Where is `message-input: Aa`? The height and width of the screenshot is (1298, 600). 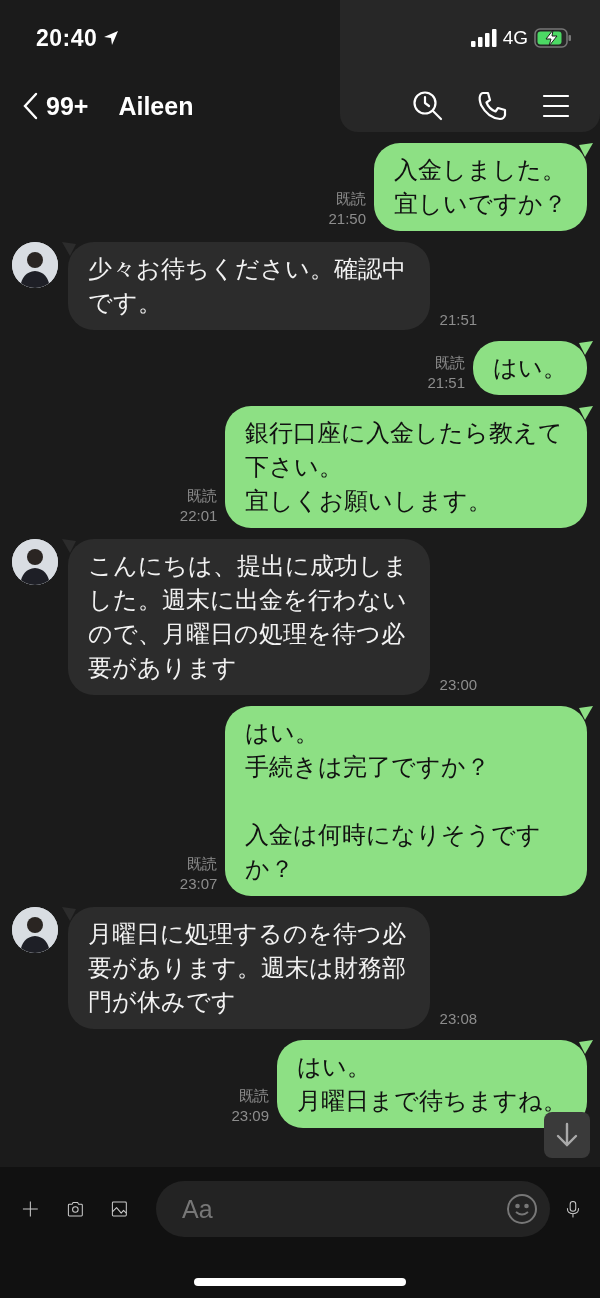
message-input: Aa is located at coordinates (343, 1209).